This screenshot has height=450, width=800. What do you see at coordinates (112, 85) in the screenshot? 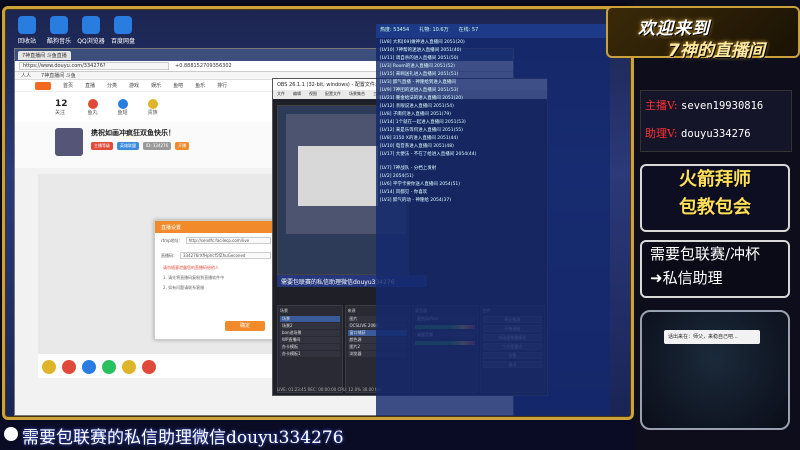
I see `nav-item: 分类` at bounding box center [112, 85].